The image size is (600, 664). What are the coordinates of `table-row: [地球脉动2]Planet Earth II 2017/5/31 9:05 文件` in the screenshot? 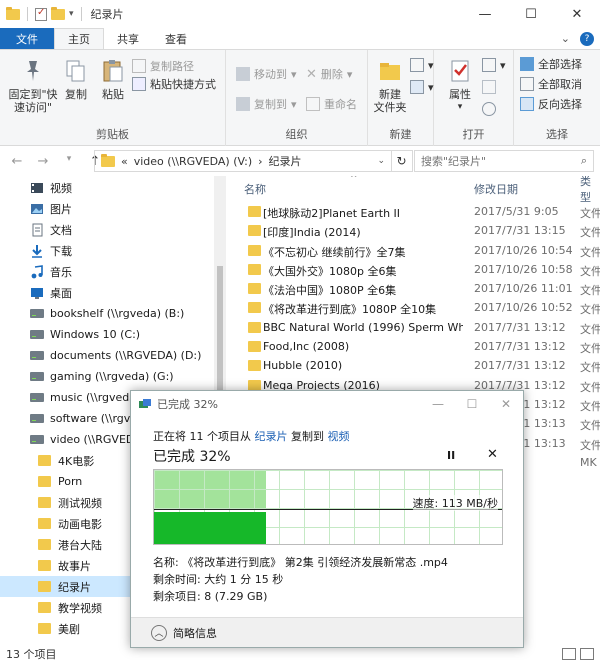 It's located at (413, 211).